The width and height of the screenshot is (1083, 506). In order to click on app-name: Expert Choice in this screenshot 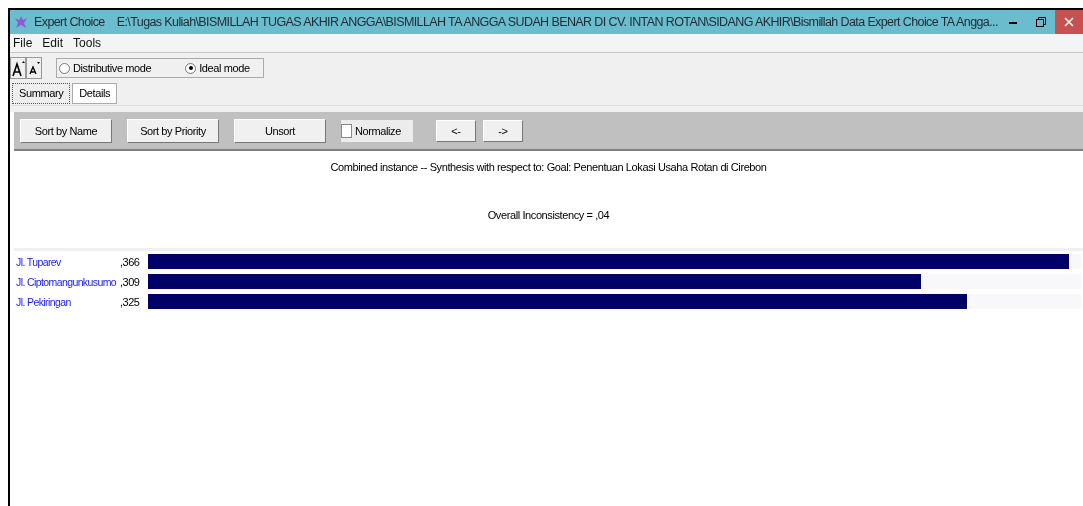, I will do `click(69, 22)`.